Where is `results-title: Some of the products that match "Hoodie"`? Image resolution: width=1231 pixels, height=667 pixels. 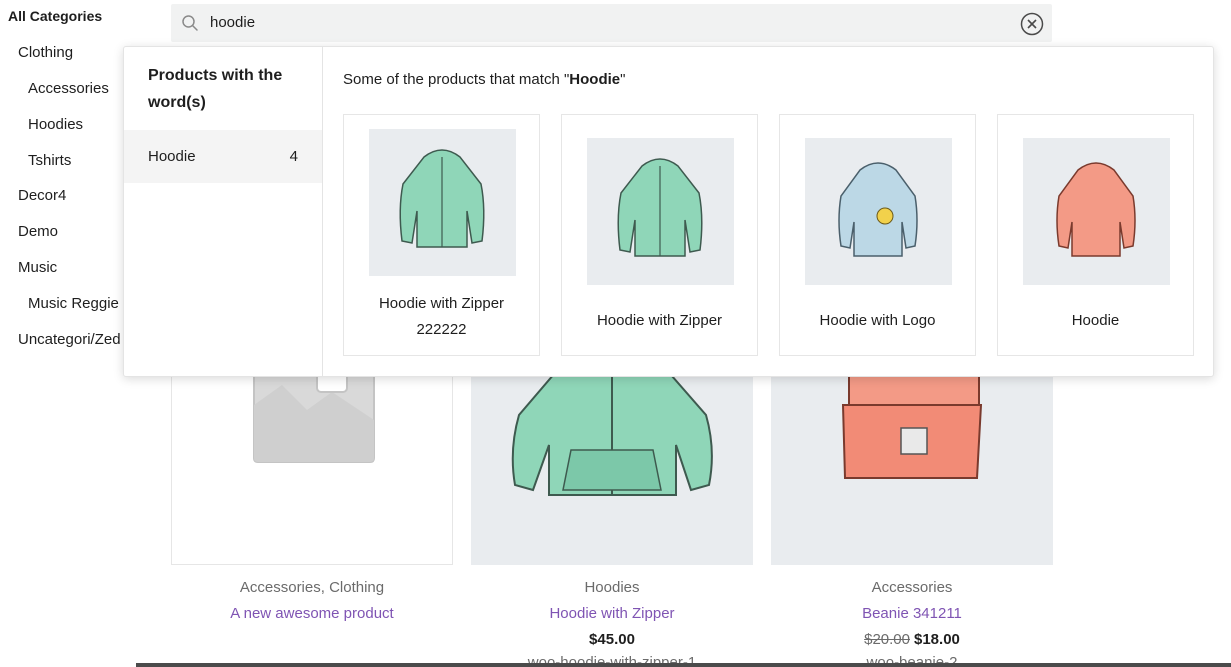 results-title: Some of the products that match "Hoodie" is located at coordinates (484, 79).